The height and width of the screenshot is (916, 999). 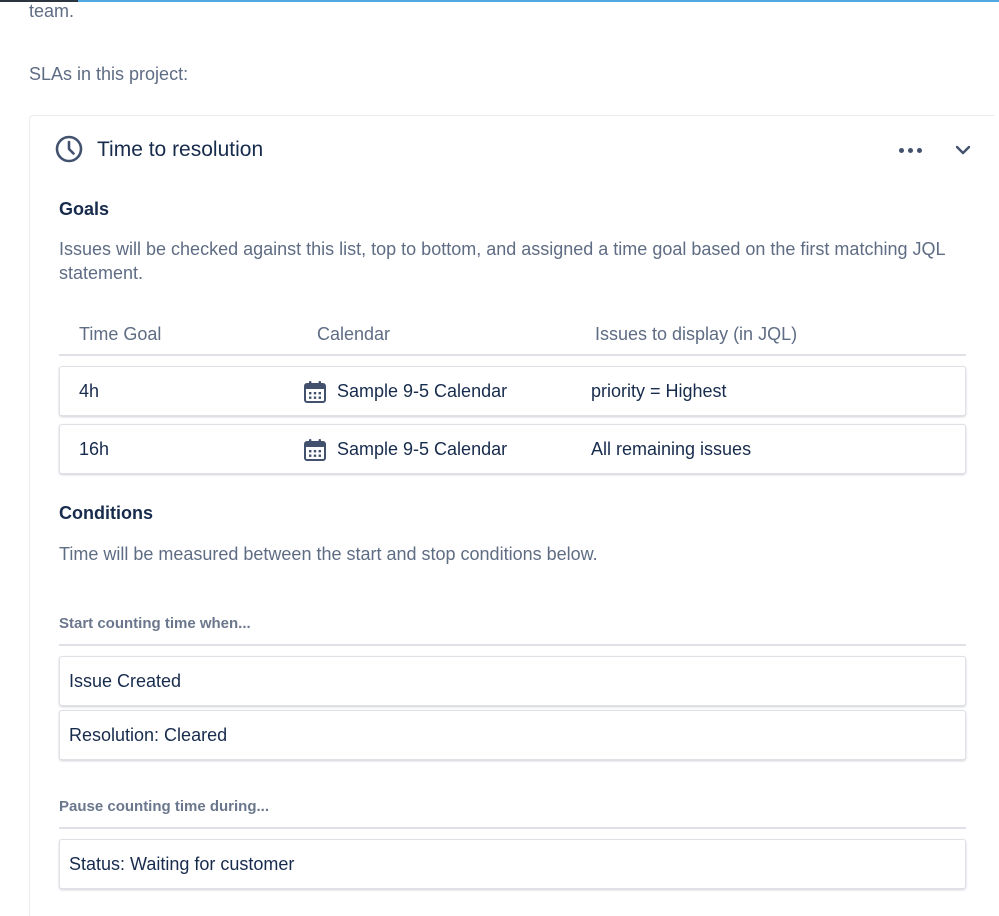 I want to click on sla-card-header: Time to resolution, so click(x=512, y=149).